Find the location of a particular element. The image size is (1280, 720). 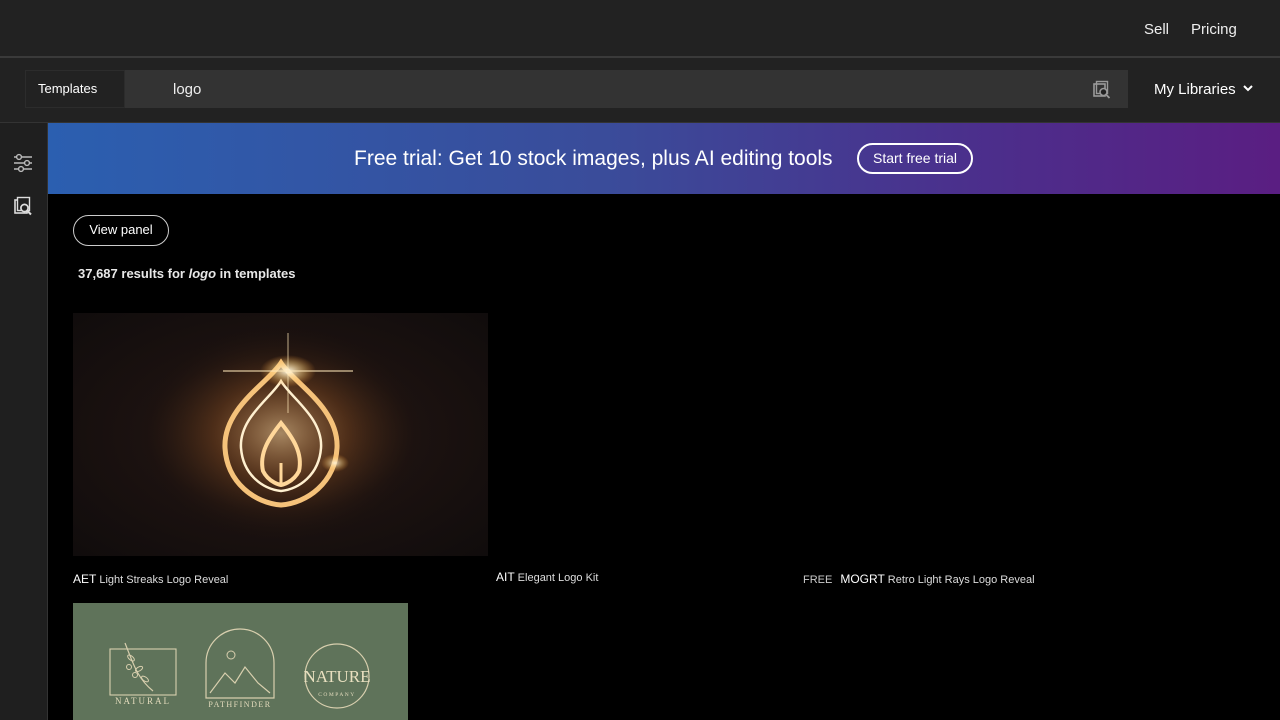

results-count: 37,687 results for logo in templates is located at coordinates (187, 273).